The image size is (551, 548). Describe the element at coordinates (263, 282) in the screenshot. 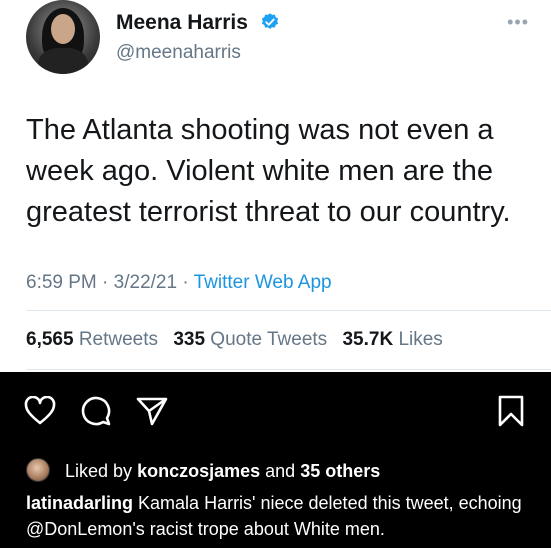

I see `tweet-source: Twitter Web App` at that location.